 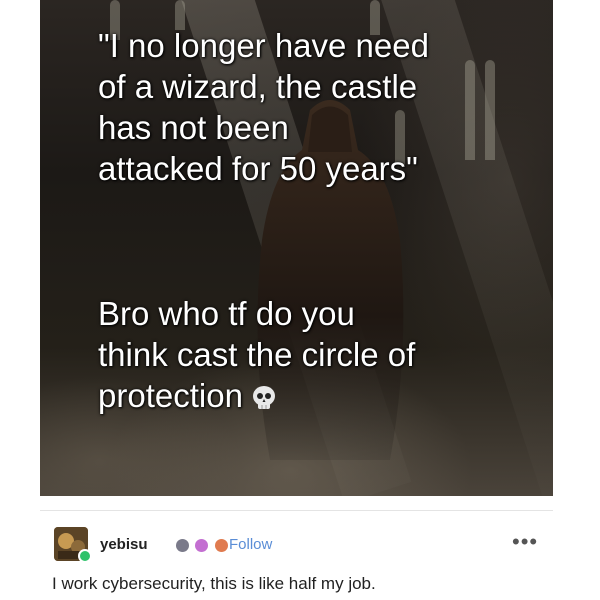 What do you see at coordinates (226, 313) in the screenshot?
I see `reply-line: Bro who tf do you` at bounding box center [226, 313].